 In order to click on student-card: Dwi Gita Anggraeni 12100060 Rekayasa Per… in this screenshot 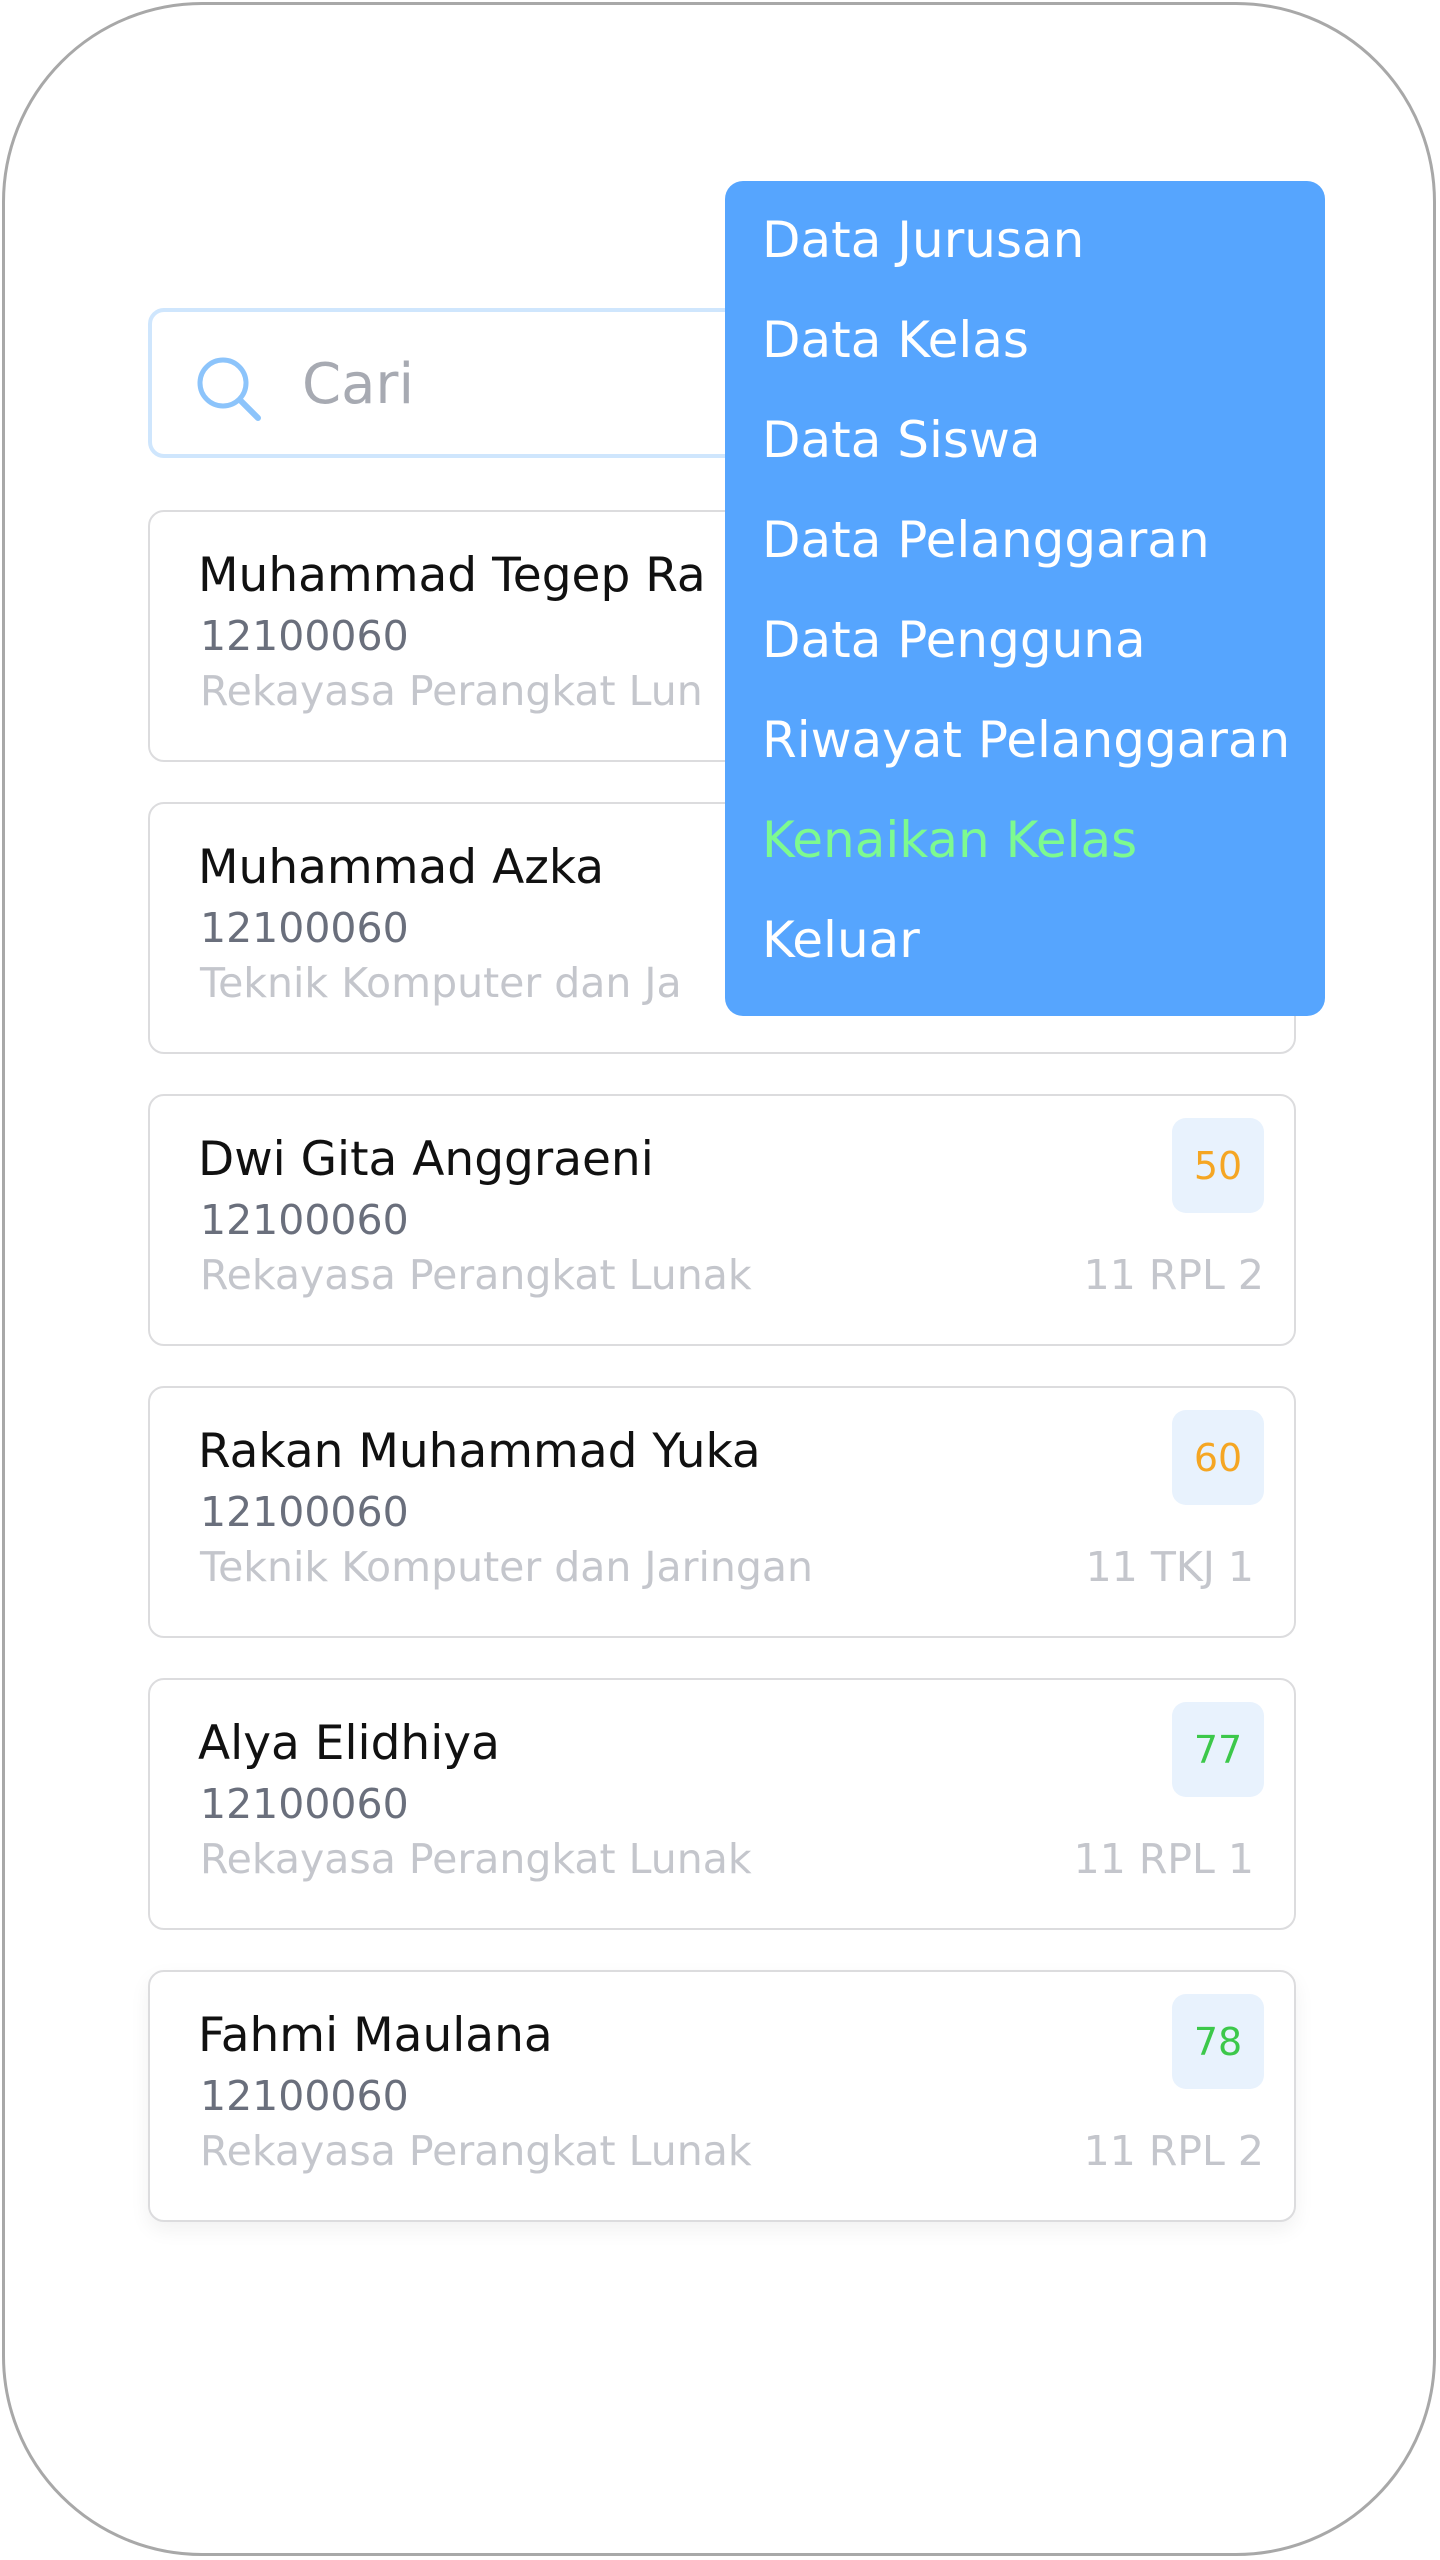, I will do `click(722, 1220)`.